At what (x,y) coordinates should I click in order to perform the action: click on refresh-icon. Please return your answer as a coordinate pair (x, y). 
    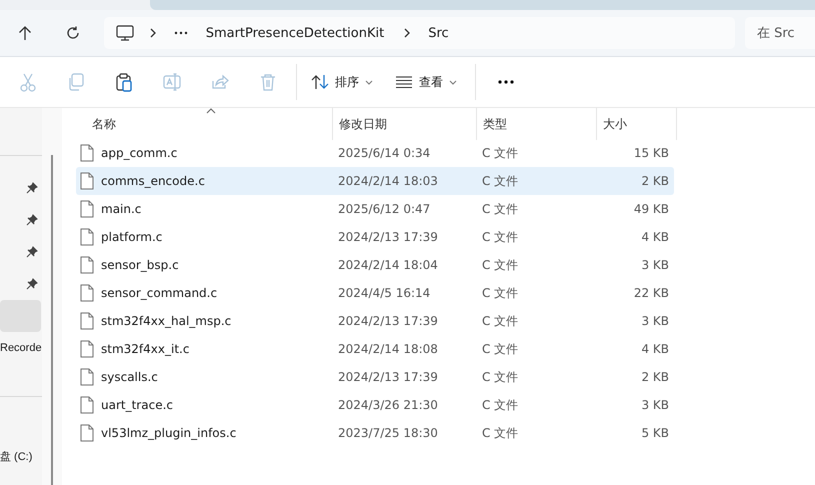
    Looking at the image, I should click on (73, 33).